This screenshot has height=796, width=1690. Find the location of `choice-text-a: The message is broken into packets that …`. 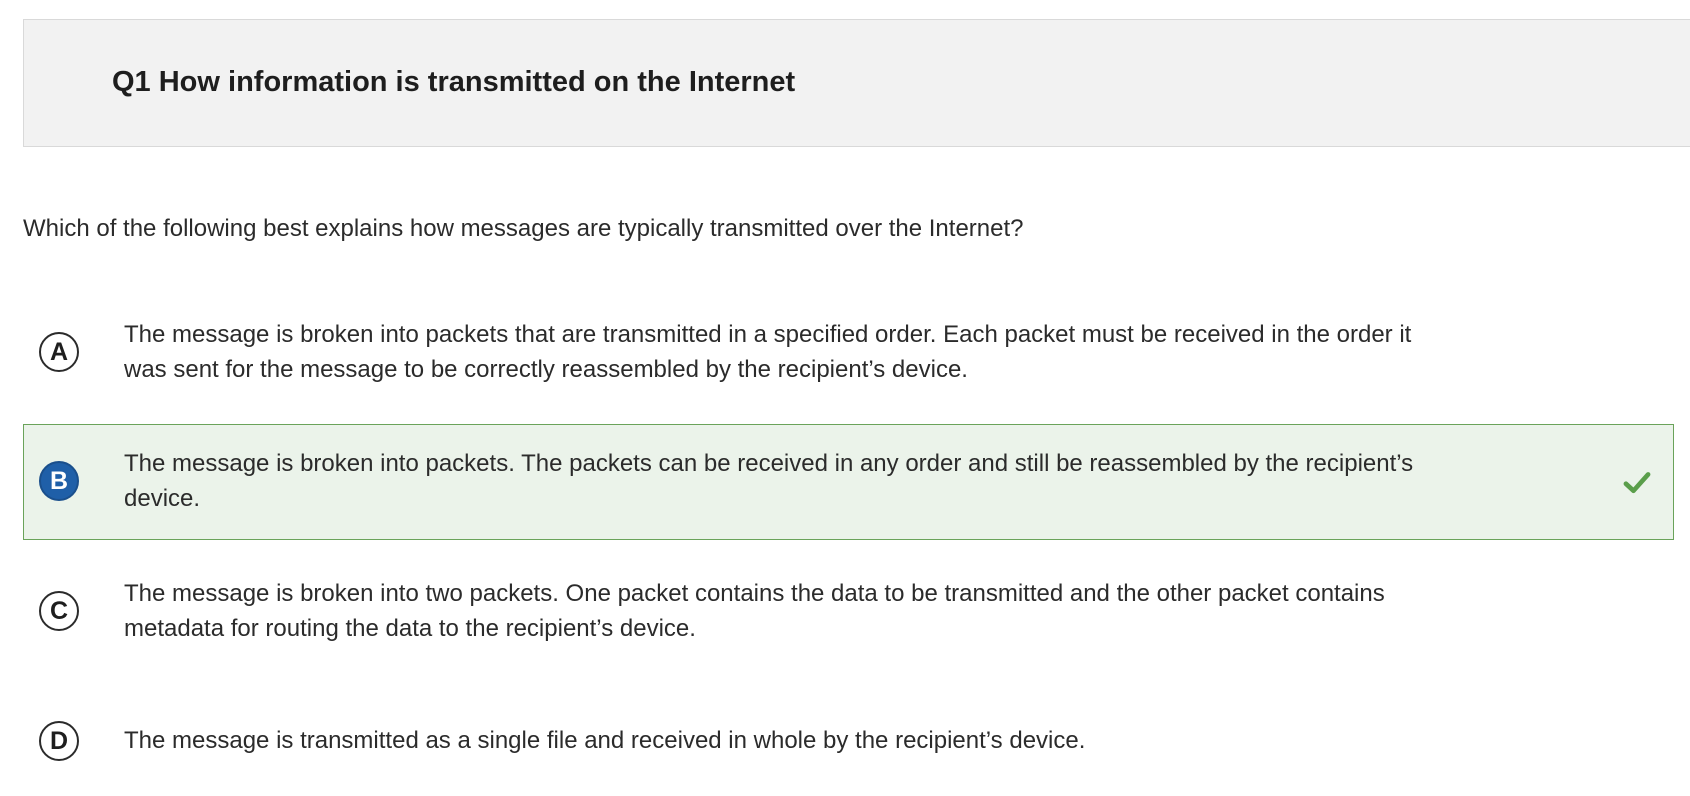

choice-text-a: The message is broken into packets that … is located at coordinates (768, 352).